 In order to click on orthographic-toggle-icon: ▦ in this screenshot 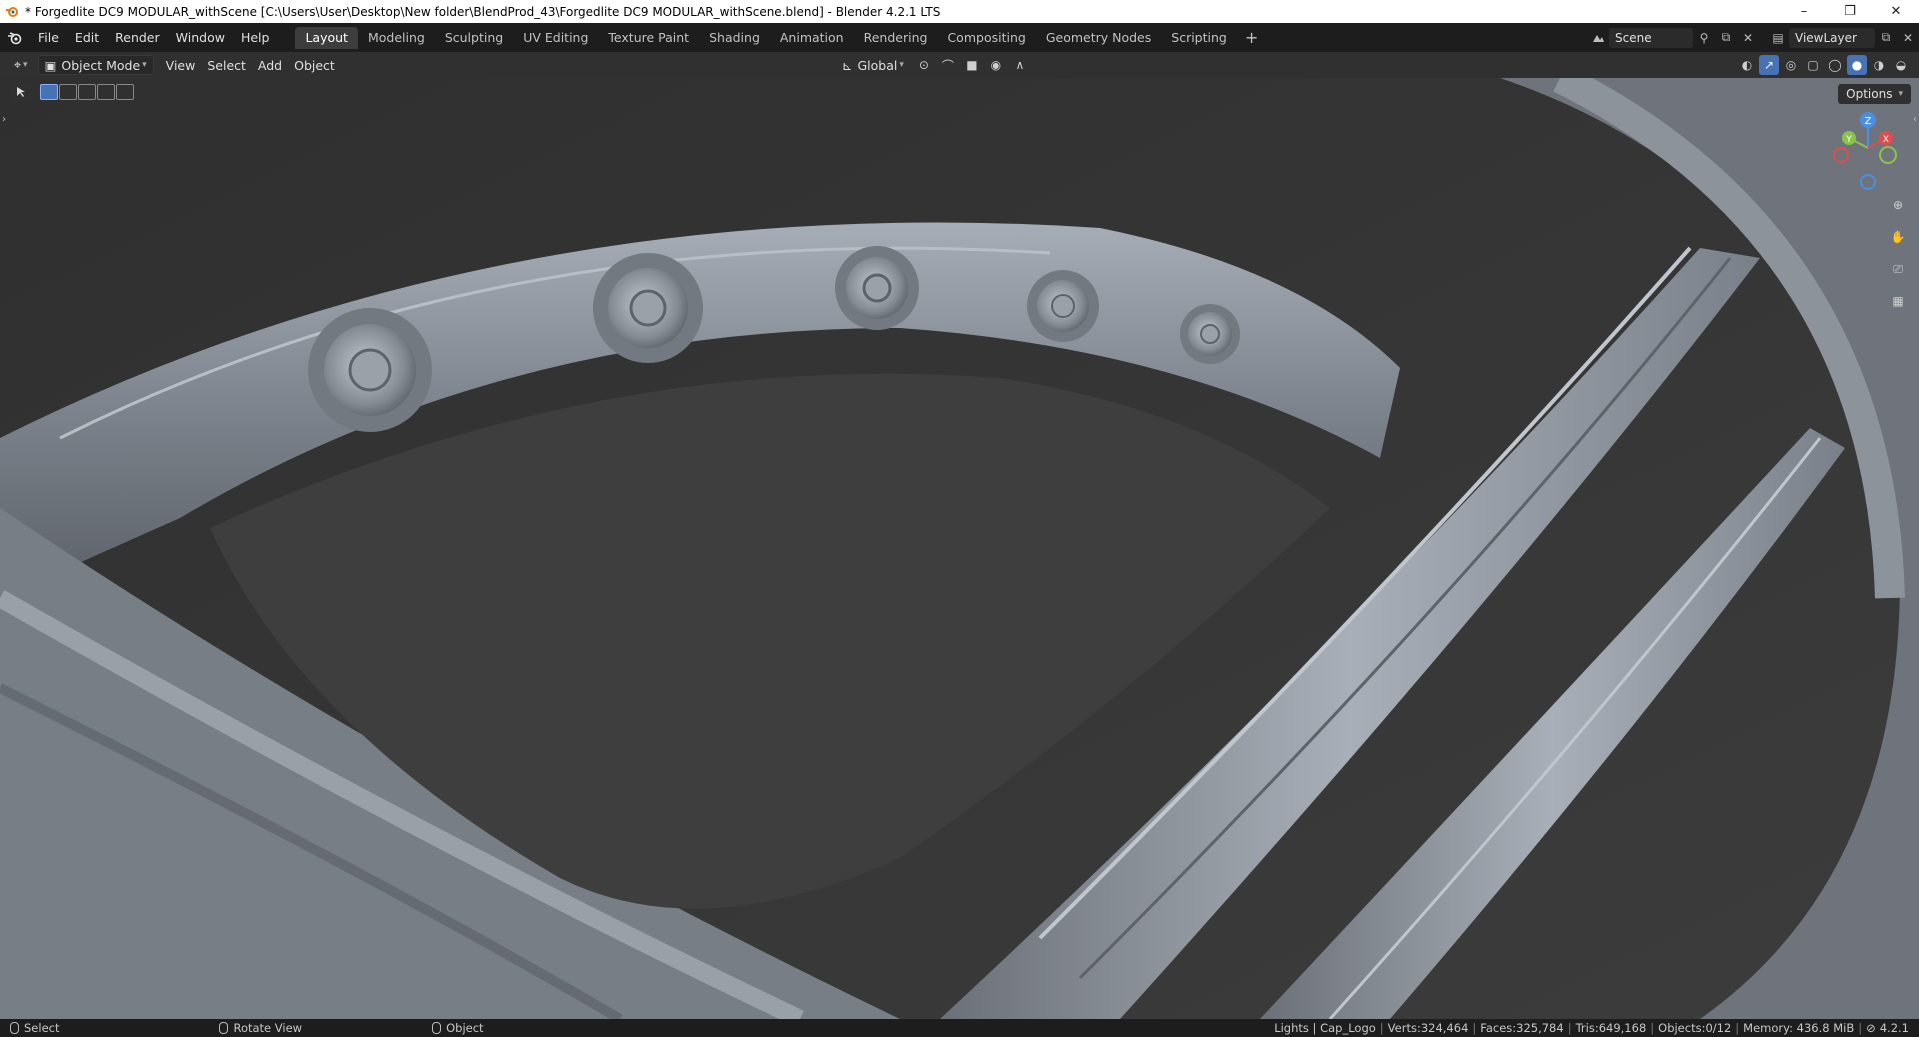, I will do `click(1898, 301)`.